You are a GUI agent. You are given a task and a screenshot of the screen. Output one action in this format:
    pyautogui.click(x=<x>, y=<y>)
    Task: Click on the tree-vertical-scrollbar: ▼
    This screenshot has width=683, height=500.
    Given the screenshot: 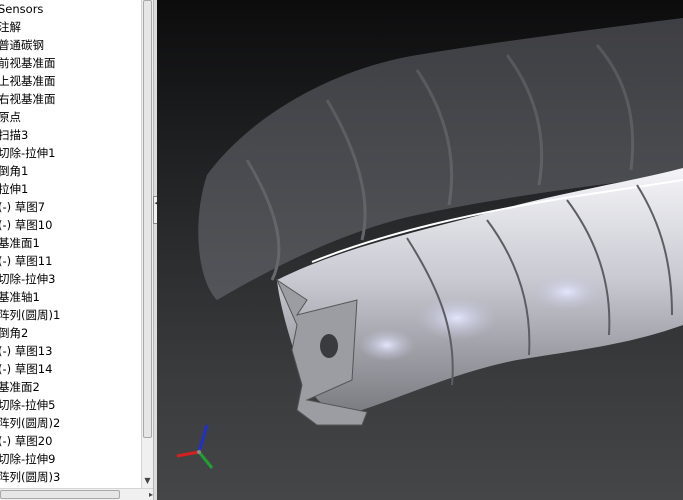 What is the action you would take?
    pyautogui.click(x=147, y=244)
    